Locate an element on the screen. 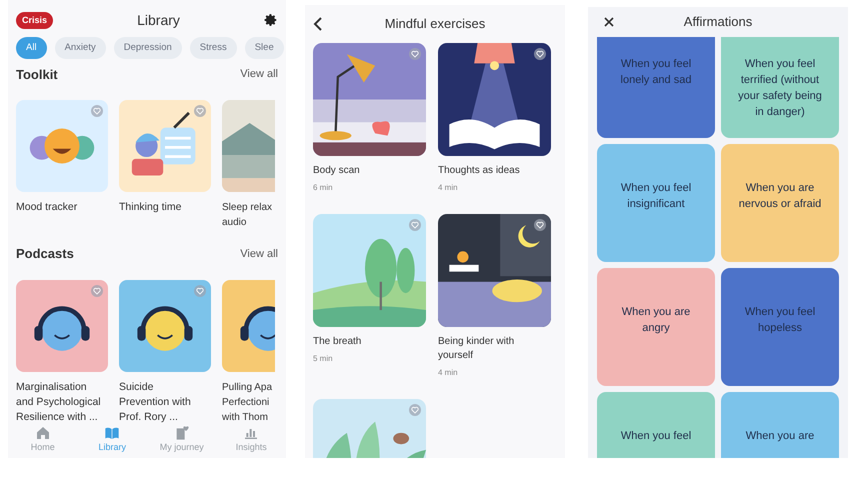 This screenshot has width=852, height=477. home-icon is located at coordinates (42, 432).